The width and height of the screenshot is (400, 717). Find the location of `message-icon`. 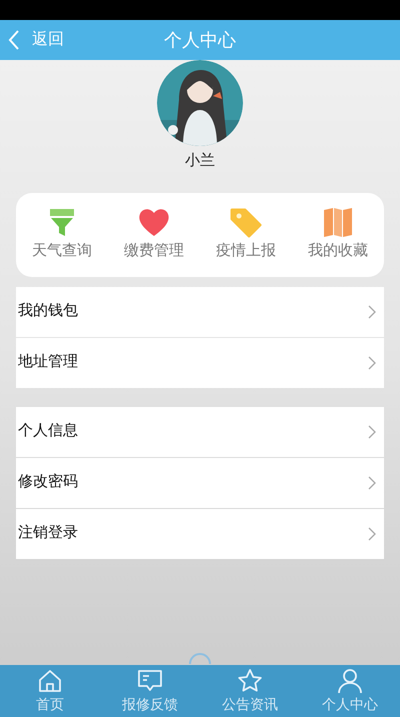

message-icon is located at coordinates (150, 681).